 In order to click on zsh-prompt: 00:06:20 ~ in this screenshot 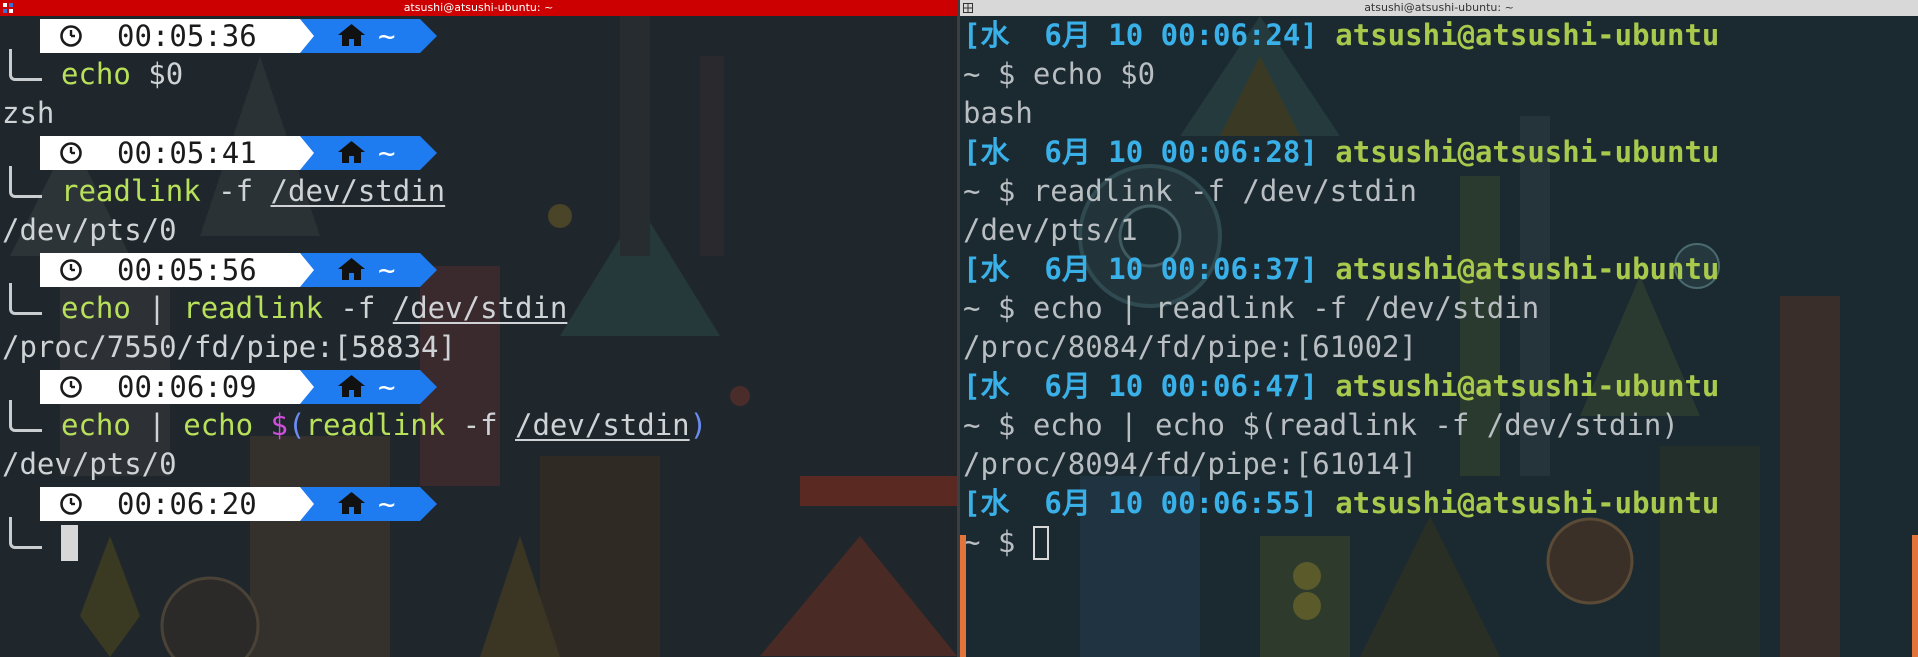, I will do `click(478, 503)`.